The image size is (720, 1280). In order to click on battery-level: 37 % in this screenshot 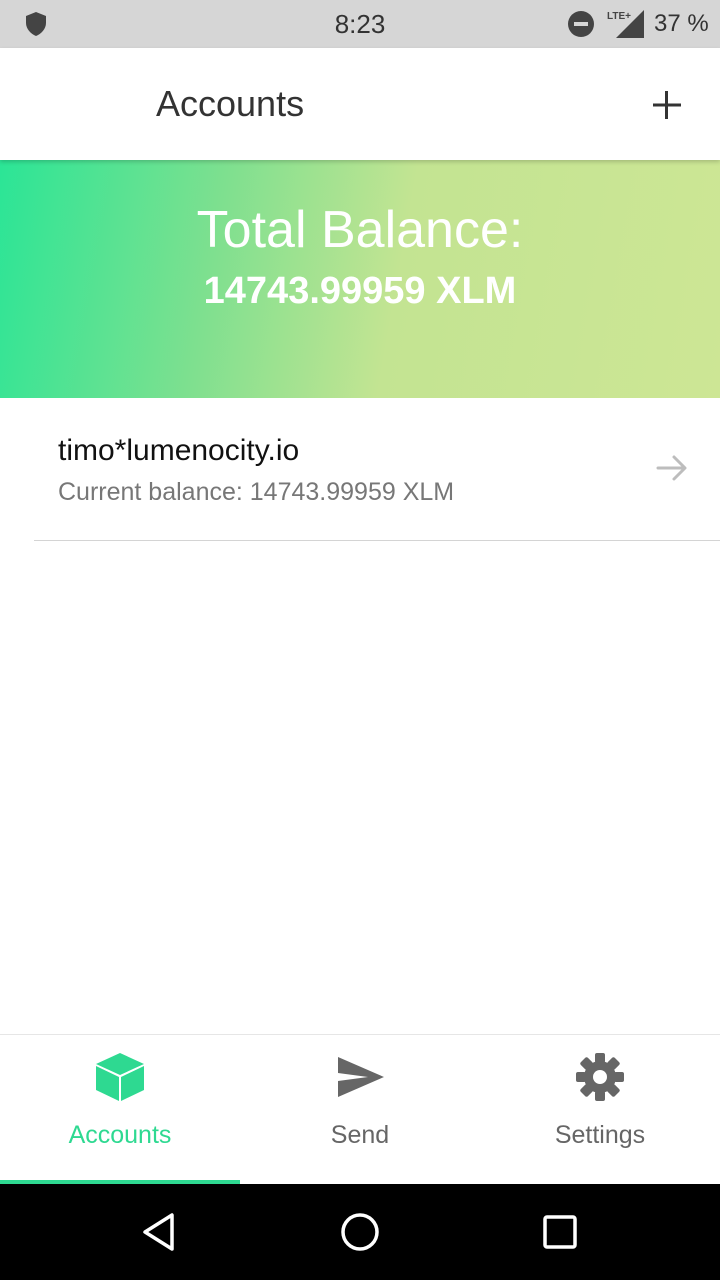, I will do `click(681, 23)`.